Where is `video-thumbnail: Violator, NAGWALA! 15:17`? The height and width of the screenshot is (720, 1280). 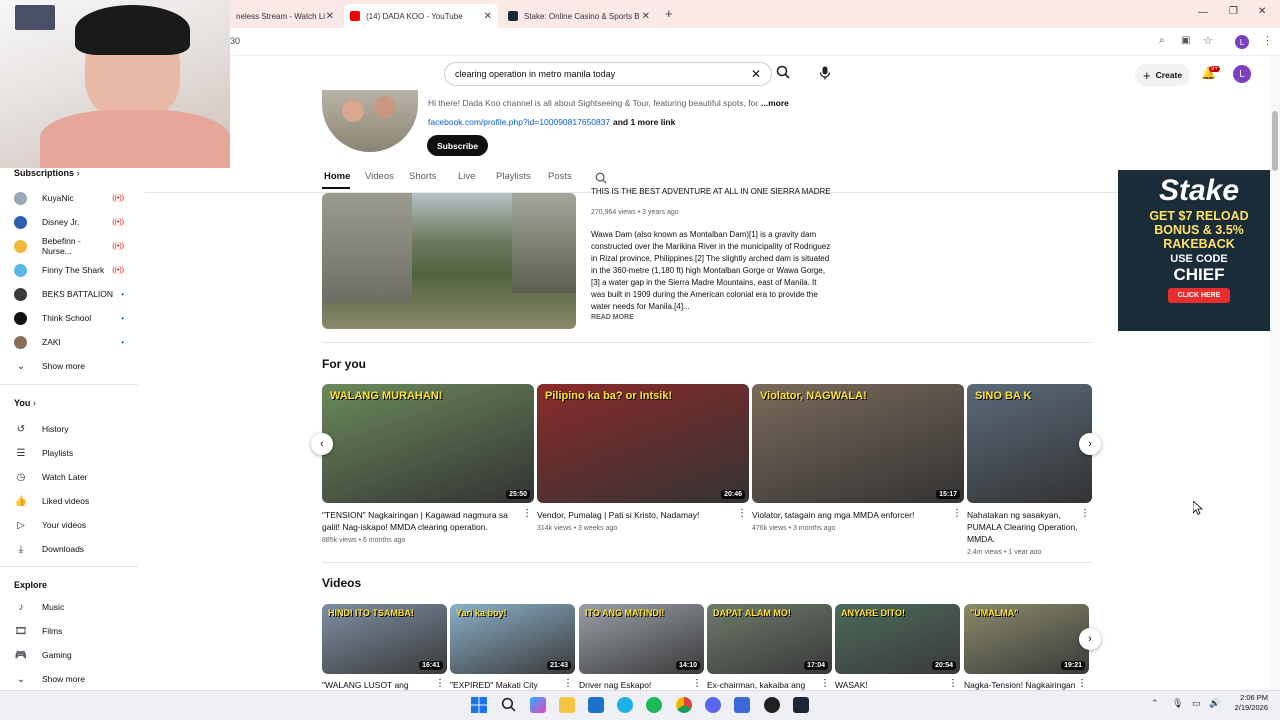
video-thumbnail: Violator, NAGWALA! 15:17 is located at coordinates (858, 443).